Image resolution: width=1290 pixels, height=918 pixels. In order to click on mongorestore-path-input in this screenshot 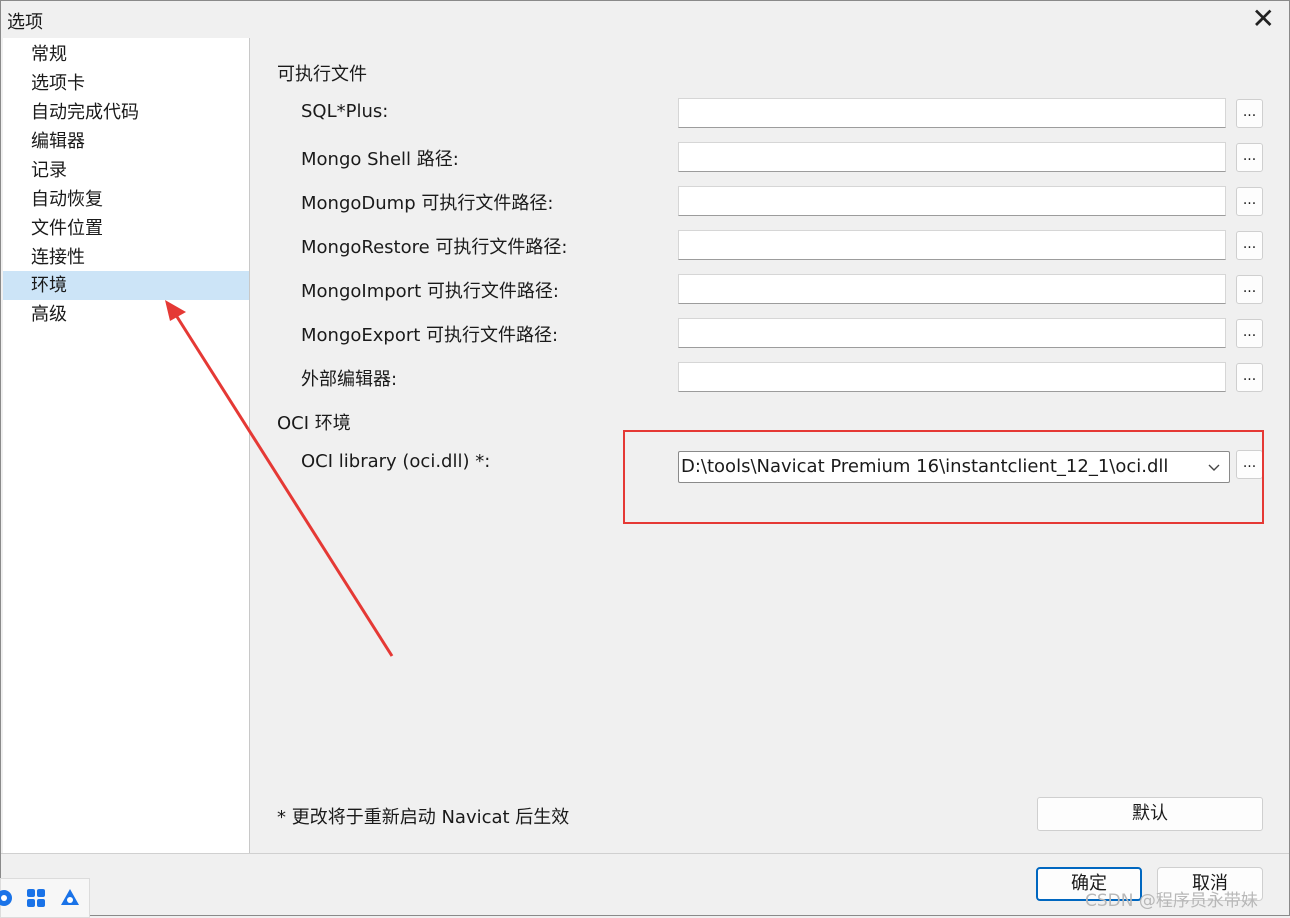, I will do `click(952, 245)`.